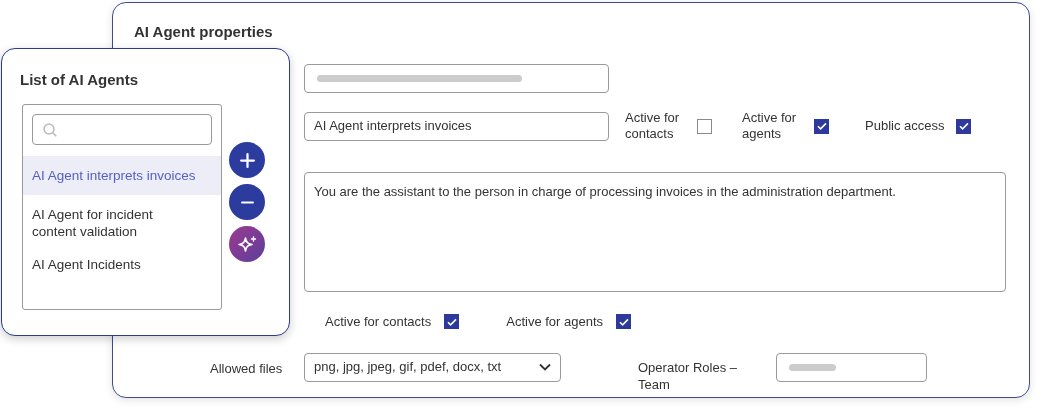 This screenshot has height=416, width=1047. What do you see at coordinates (247, 368) in the screenshot?
I see `field-label: Allowed files` at bounding box center [247, 368].